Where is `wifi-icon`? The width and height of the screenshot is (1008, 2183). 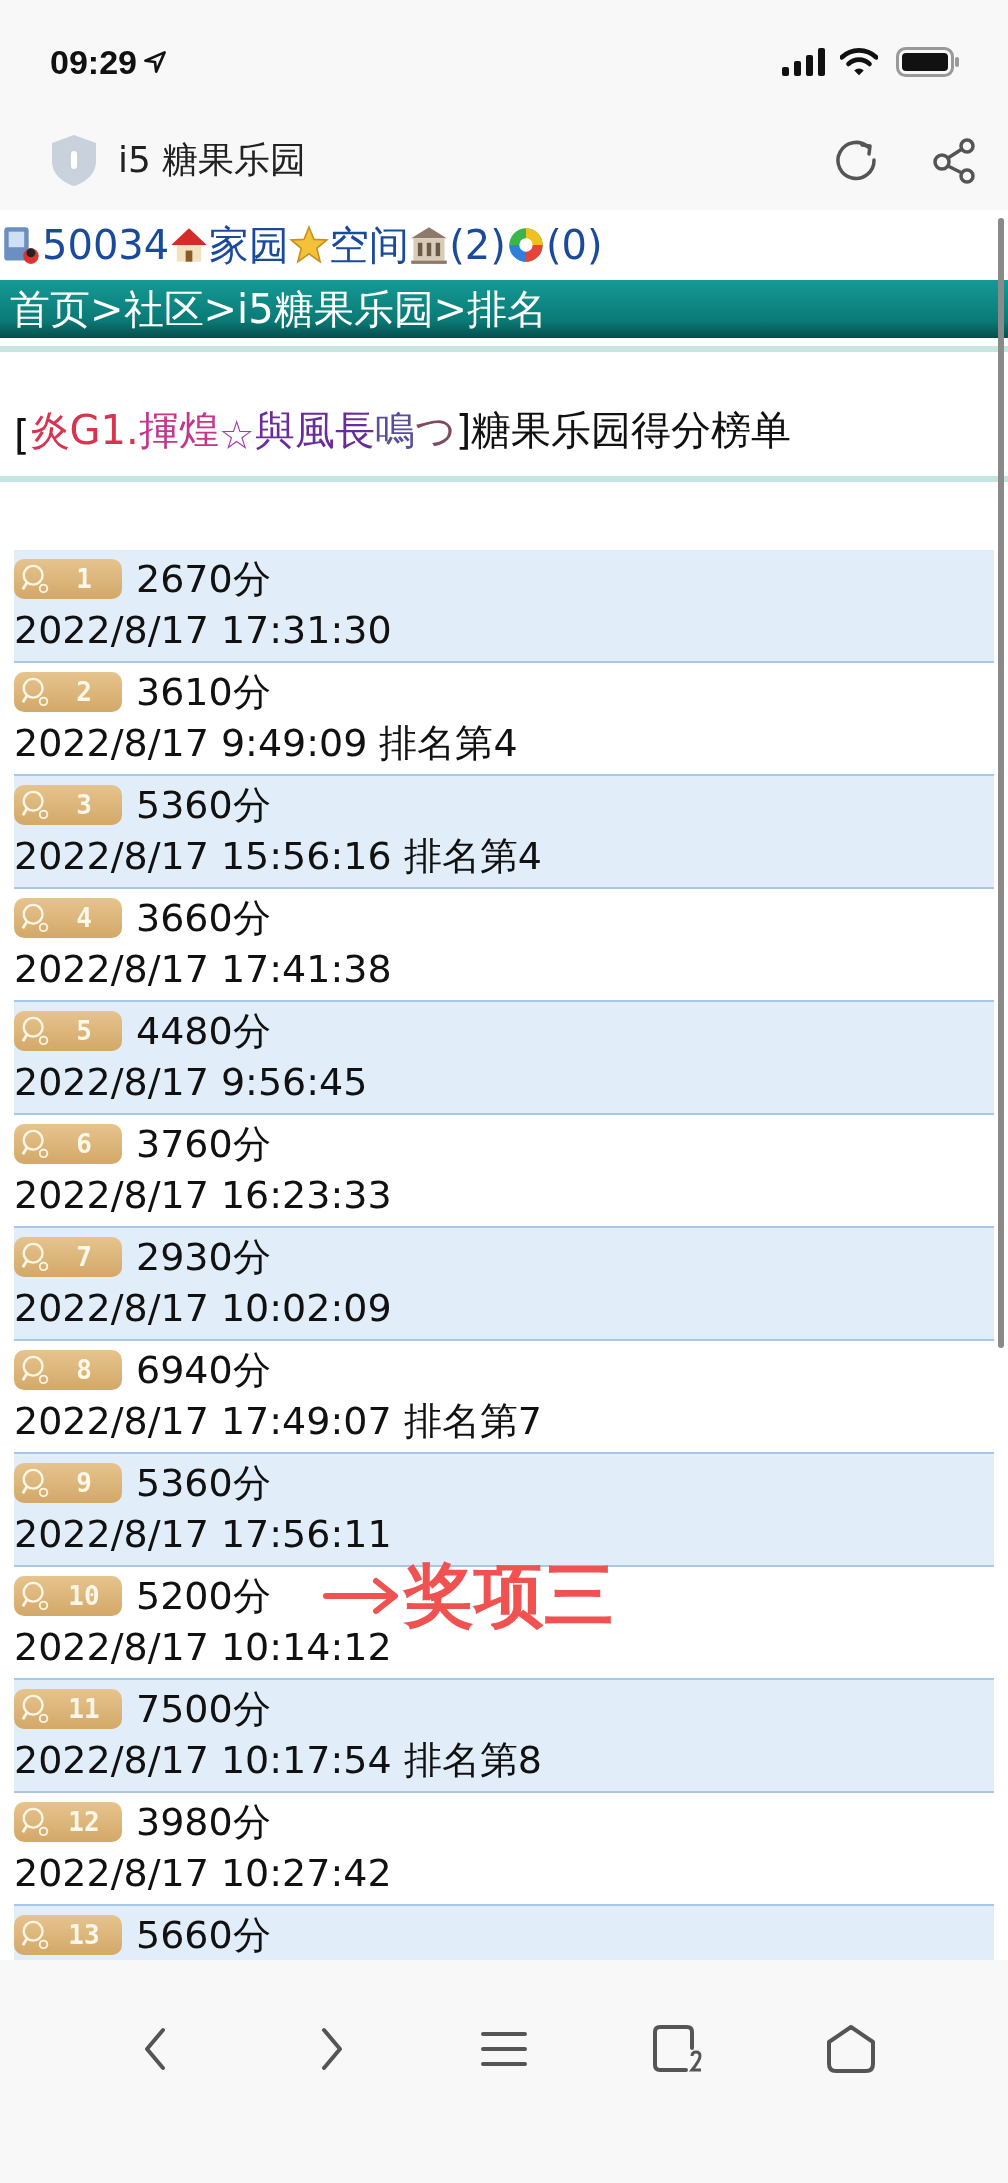
wifi-icon is located at coordinates (859, 62).